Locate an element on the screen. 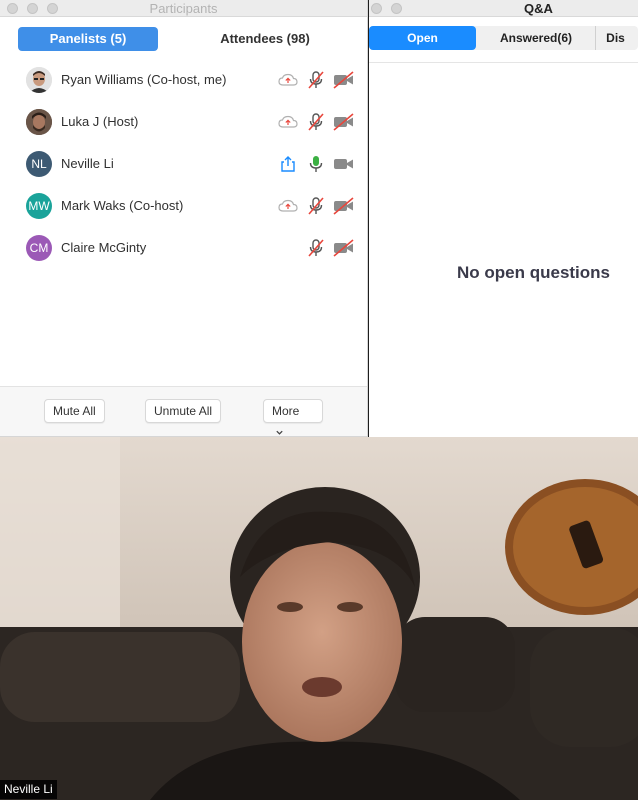 Image resolution: width=638 pixels, height=800 pixels. participant-row: Ryan Williams (Co-host, me) is located at coordinates (183, 79).